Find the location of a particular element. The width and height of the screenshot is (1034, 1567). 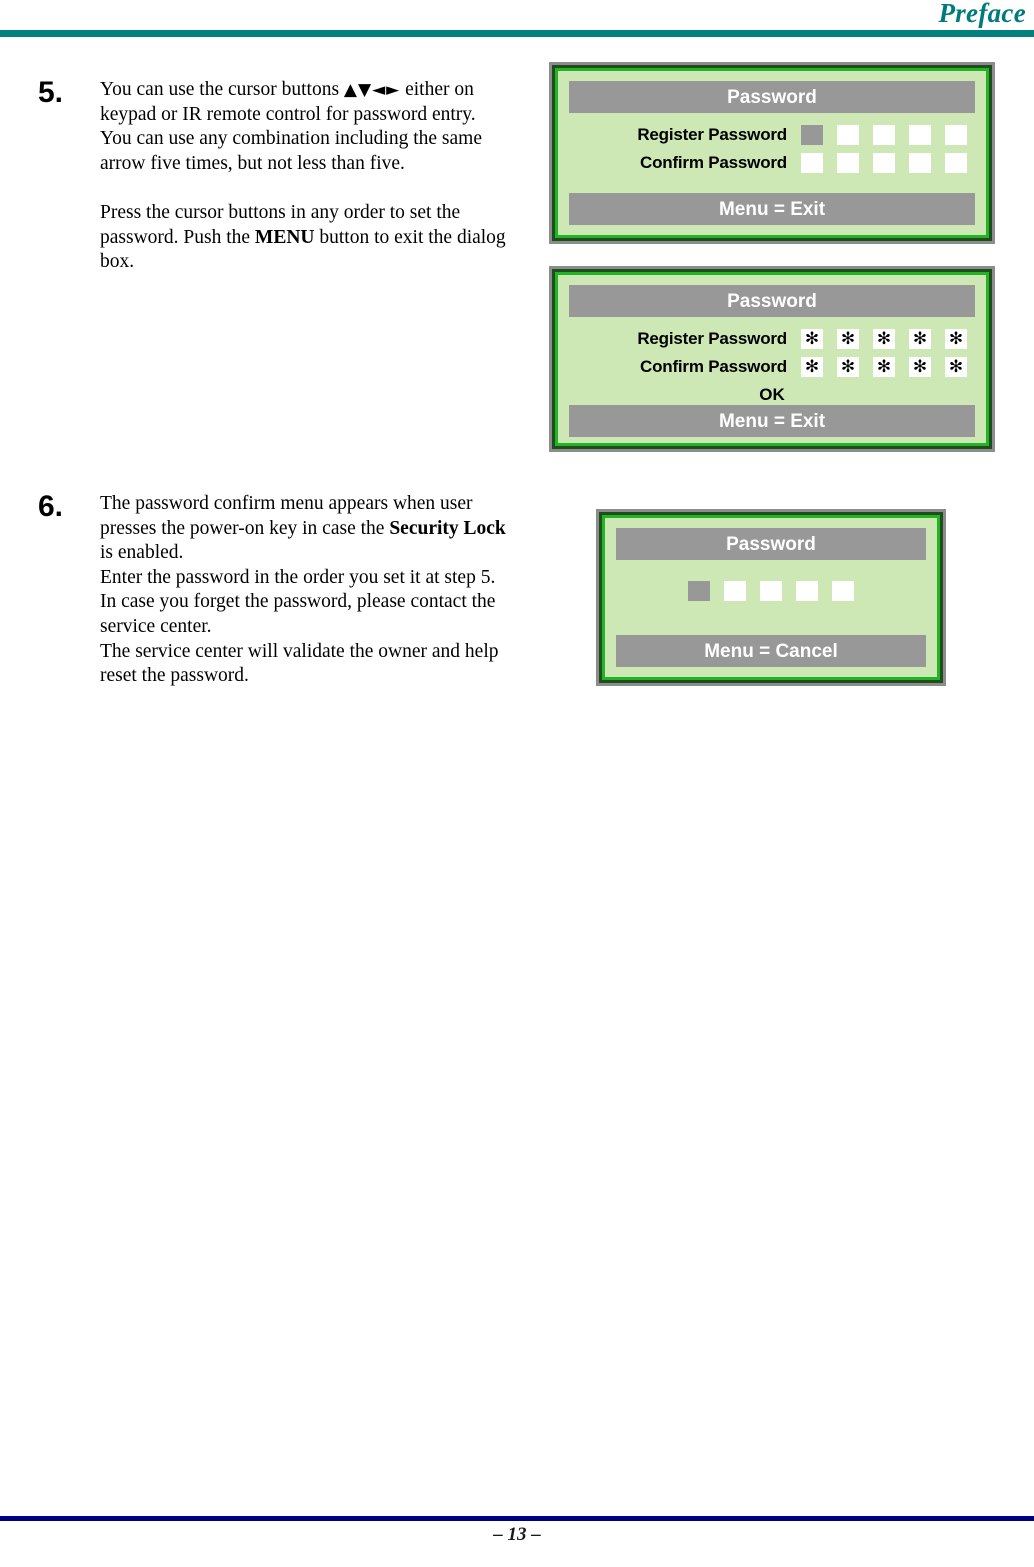

page-footer: – 13 – is located at coordinates (517, 1537).